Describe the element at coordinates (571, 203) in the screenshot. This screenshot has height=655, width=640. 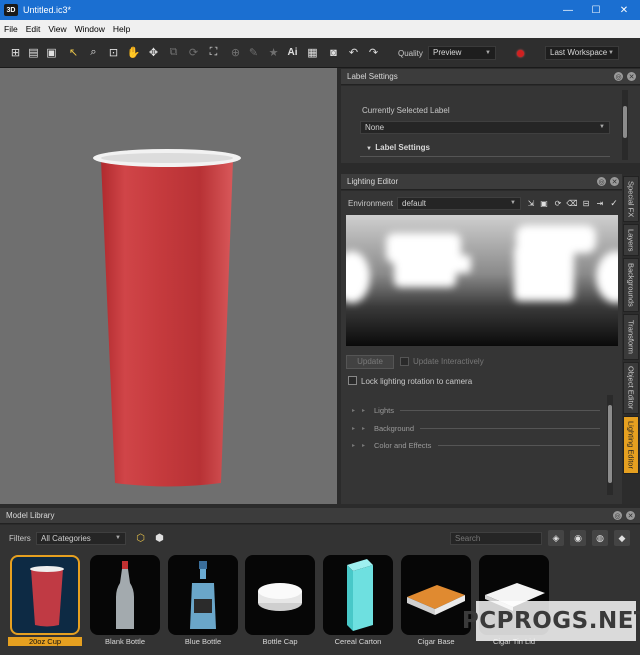
I see `delete-icon: ⌫` at that location.